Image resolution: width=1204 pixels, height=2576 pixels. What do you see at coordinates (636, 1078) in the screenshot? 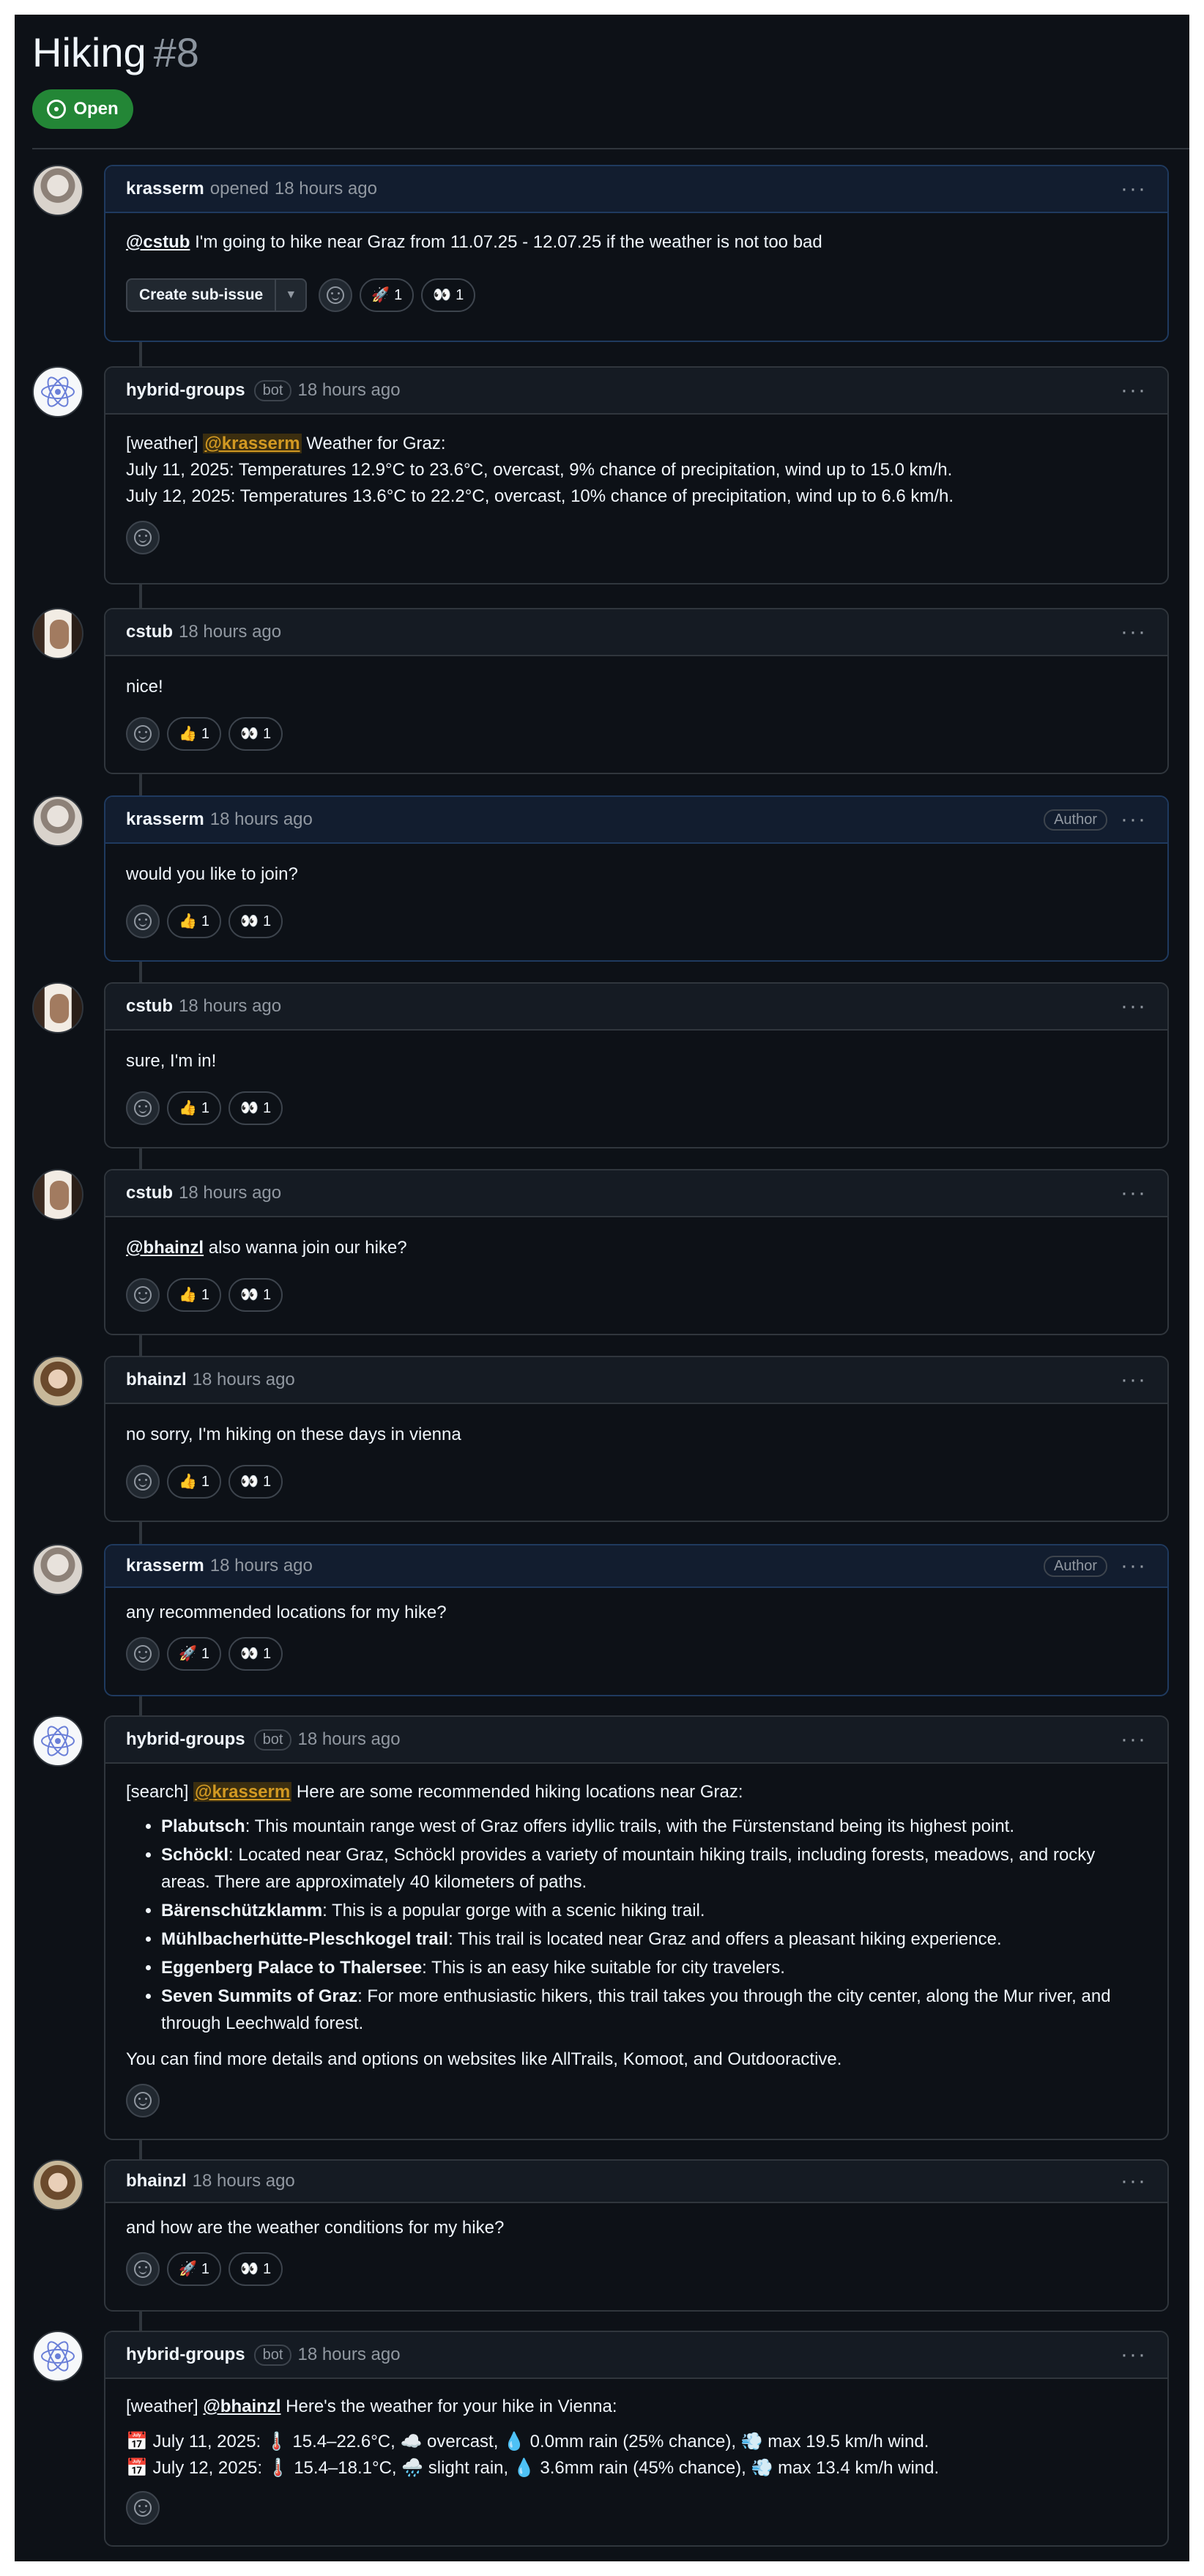
I see `comment-body: sure, I'm in! 👍 1 👀 1` at bounding box center [636, 1078].